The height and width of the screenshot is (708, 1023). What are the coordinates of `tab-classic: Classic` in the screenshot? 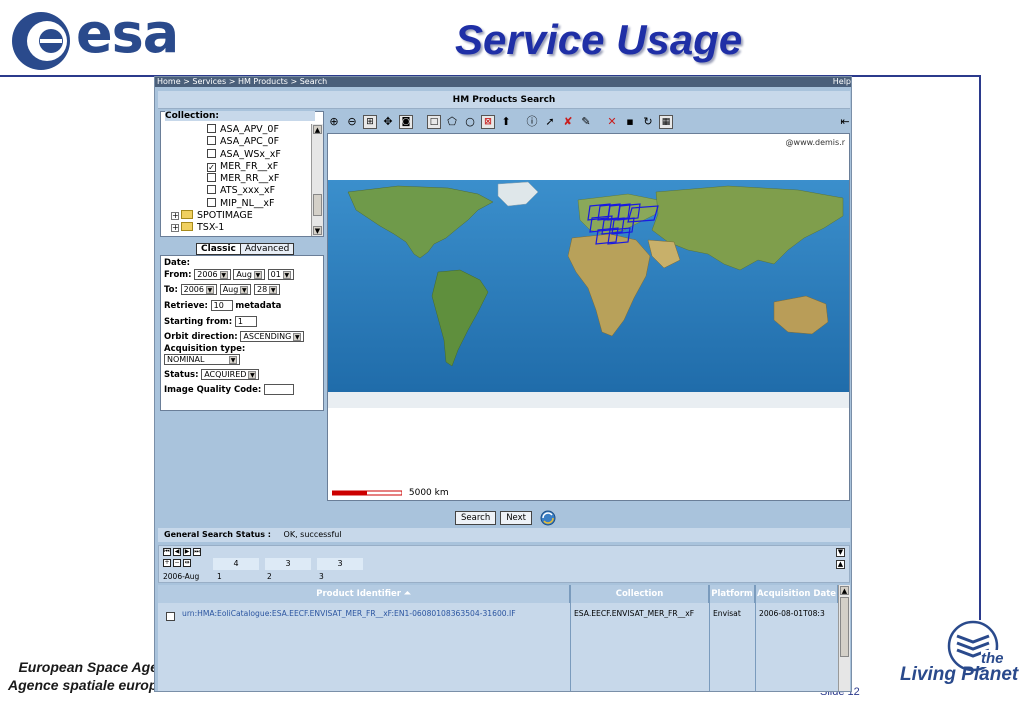 It's located at (218, 249).